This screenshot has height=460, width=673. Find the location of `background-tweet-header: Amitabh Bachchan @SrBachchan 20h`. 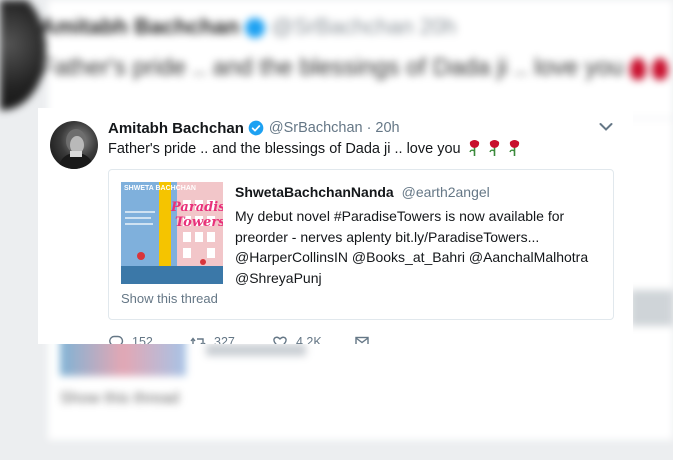

background-tweet-header: Amitabh Bachchan @SrBachchan 20h is located at coordinates (248, 27).